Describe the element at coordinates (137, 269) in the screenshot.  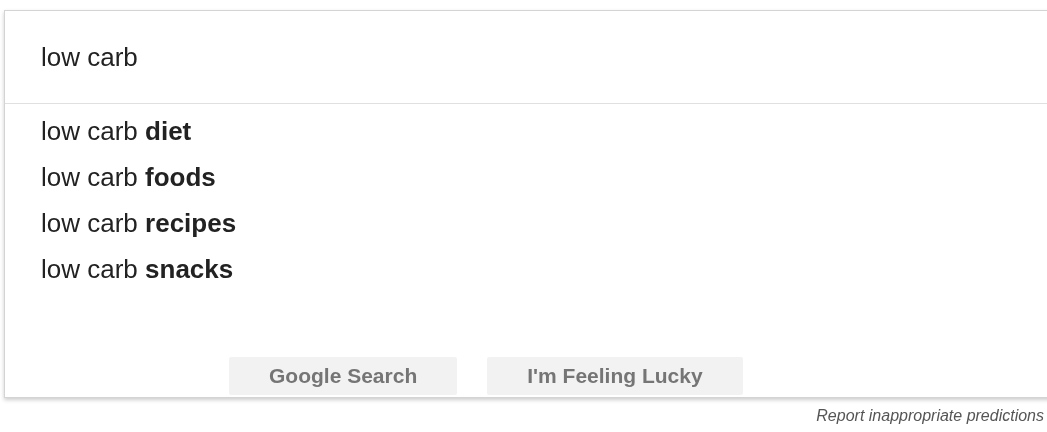
I see `suggestion-item: low carb snacks` at that location.